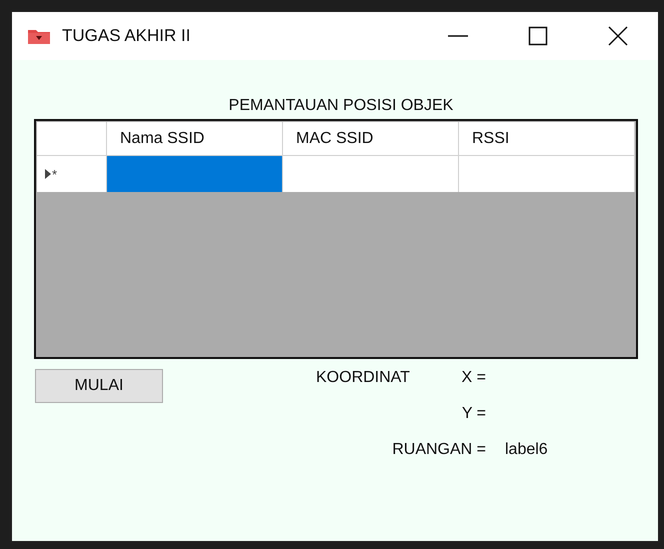  What do you see at coordinates (538, 36) in the screenshot?
I see `maximize-icon` at bounding box center [538, 36].